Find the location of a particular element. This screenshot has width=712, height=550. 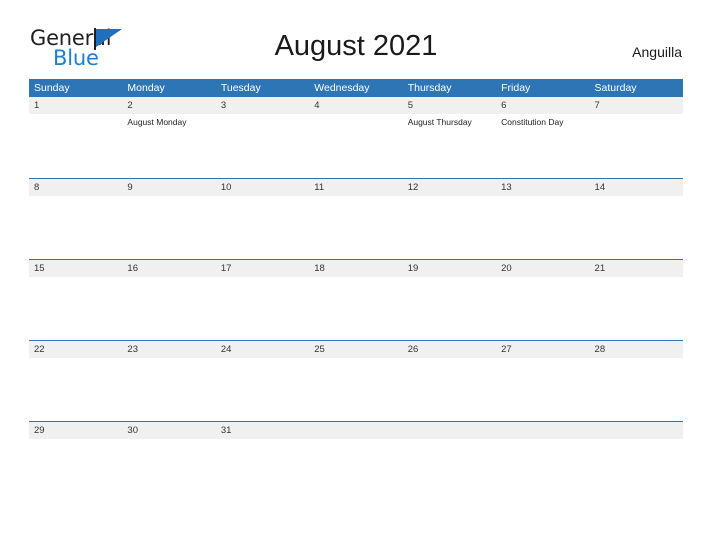

page-header: General Blue August 2021 Anguilla is located at coordinates (356, 38).